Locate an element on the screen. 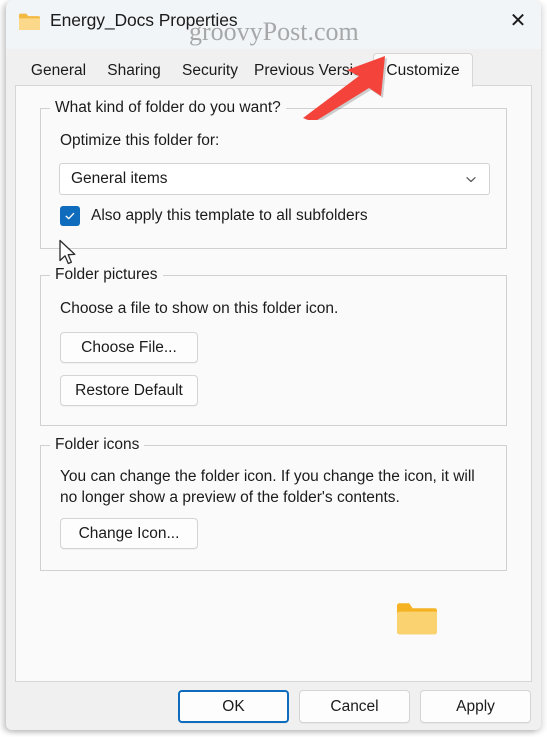 The height and width of the screenshot is (737, 547). folder-icon-preview is located at coordinates (417, 618).